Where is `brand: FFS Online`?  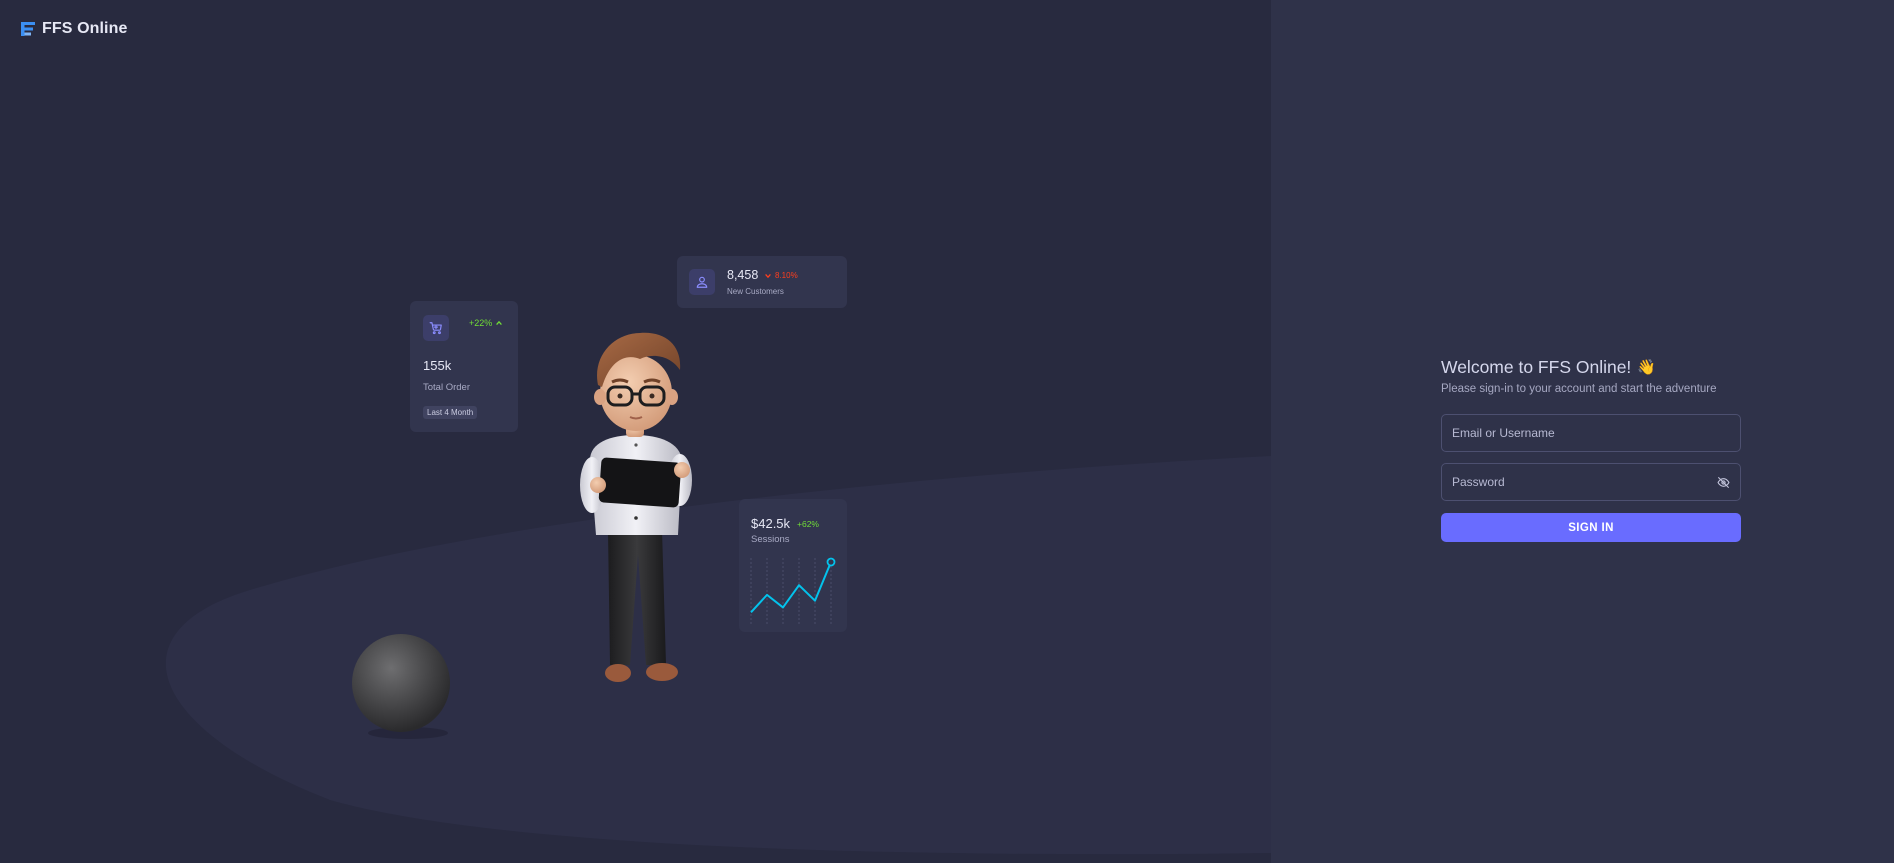 brand: FFS Online is located at coordinates (73, 29).